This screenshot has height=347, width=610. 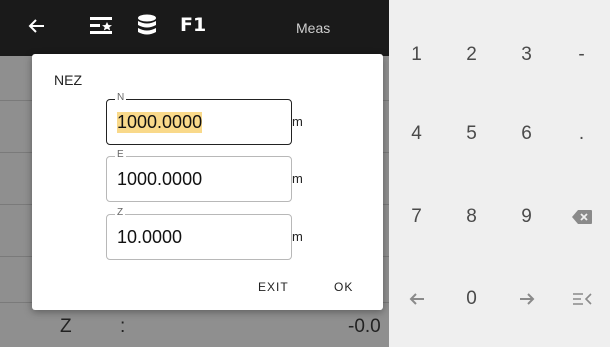 I want to click on collapse-keyboard-icon, so click(x=582, y=299).